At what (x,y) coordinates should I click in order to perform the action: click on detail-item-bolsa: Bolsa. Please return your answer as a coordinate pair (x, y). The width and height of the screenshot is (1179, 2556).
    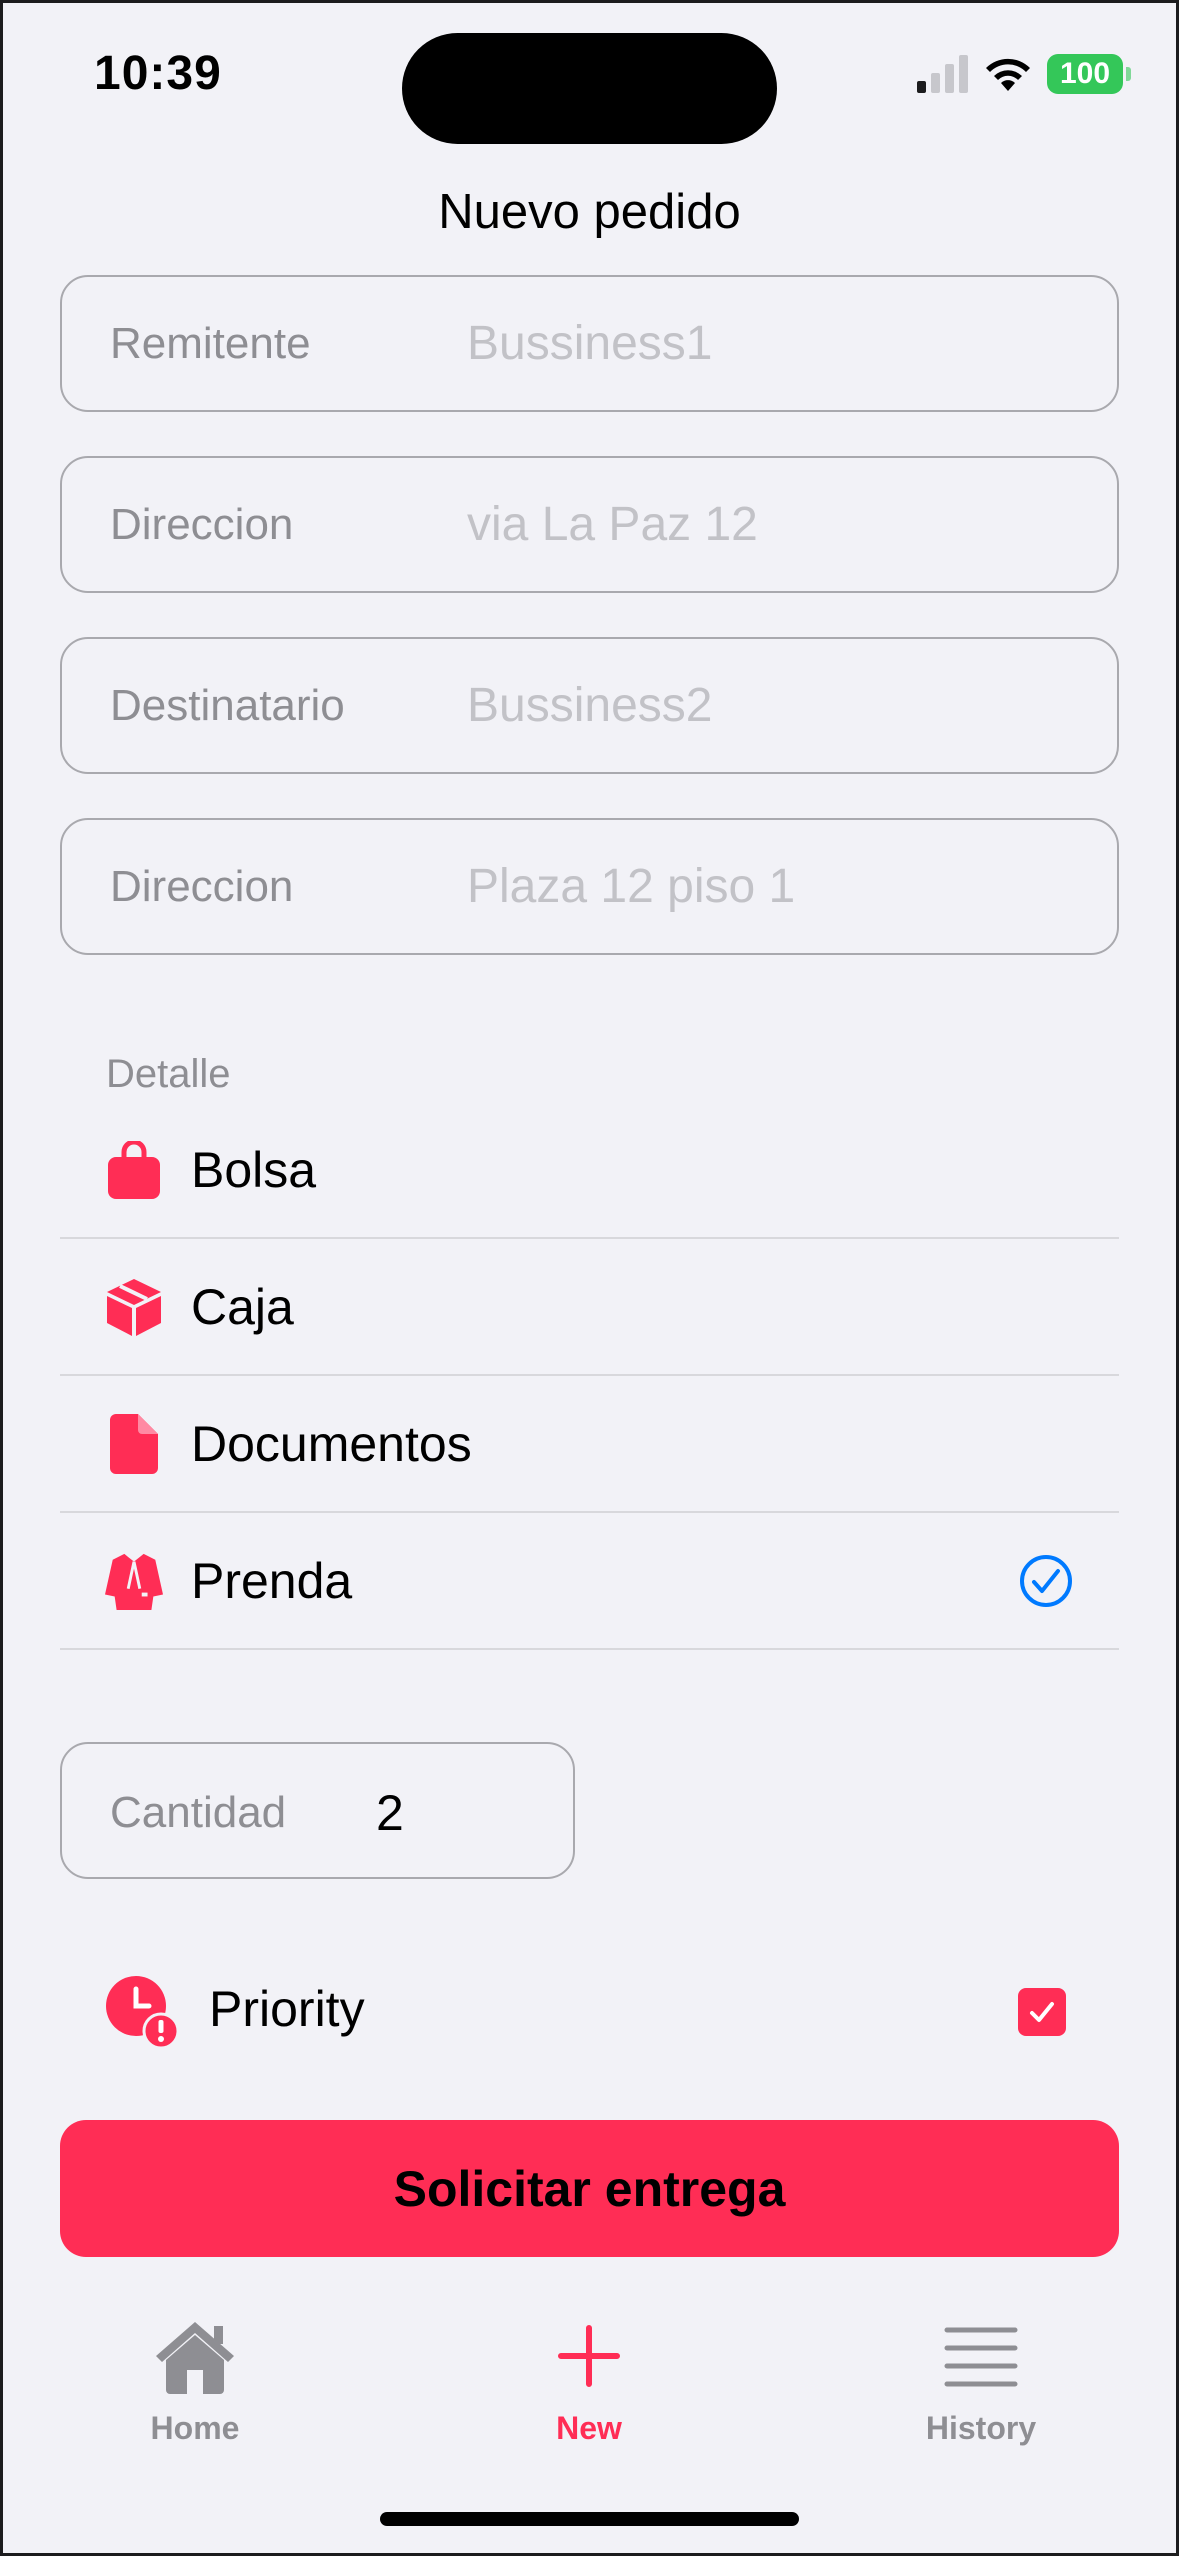
    Looking at the image, I should click on (589, 1170).